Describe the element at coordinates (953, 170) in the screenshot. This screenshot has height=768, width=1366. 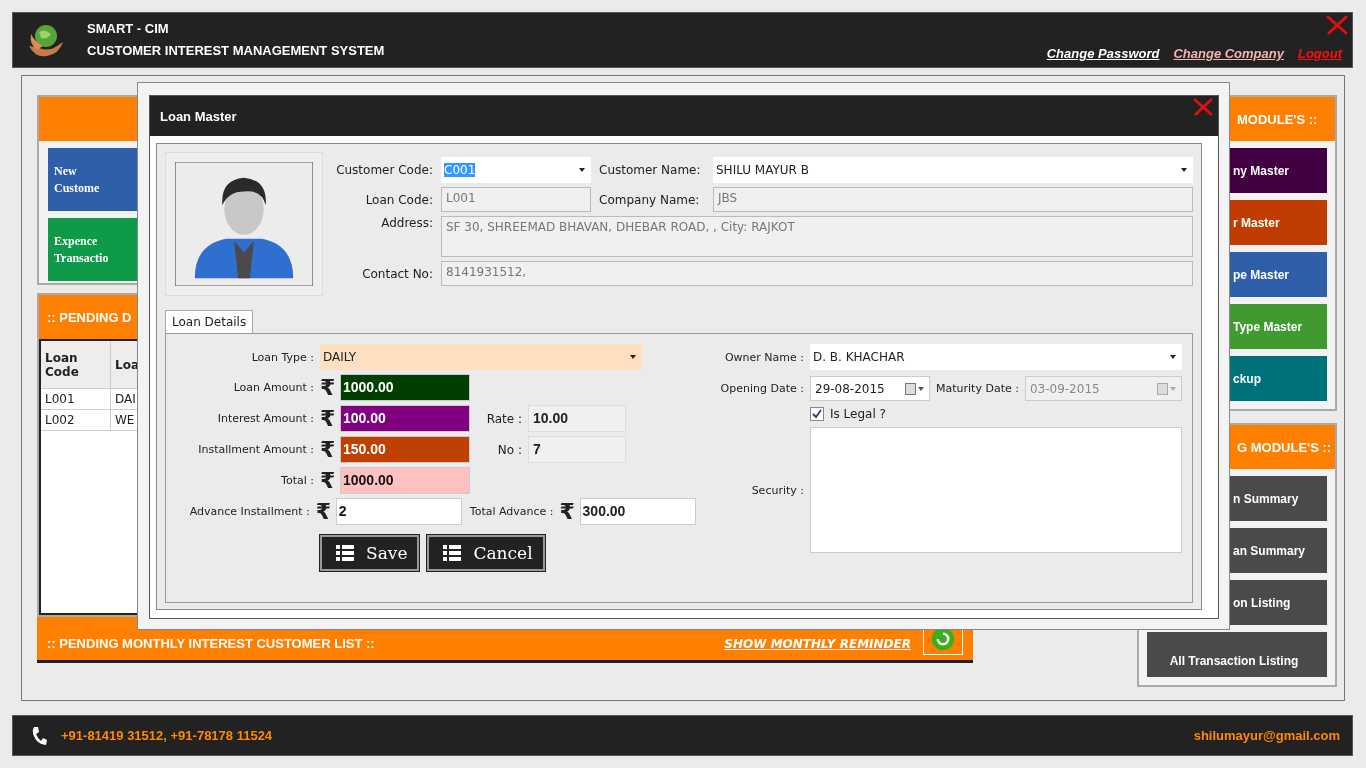
I see `customer-name-dropdown: SHILU MAYUR B` at that location.